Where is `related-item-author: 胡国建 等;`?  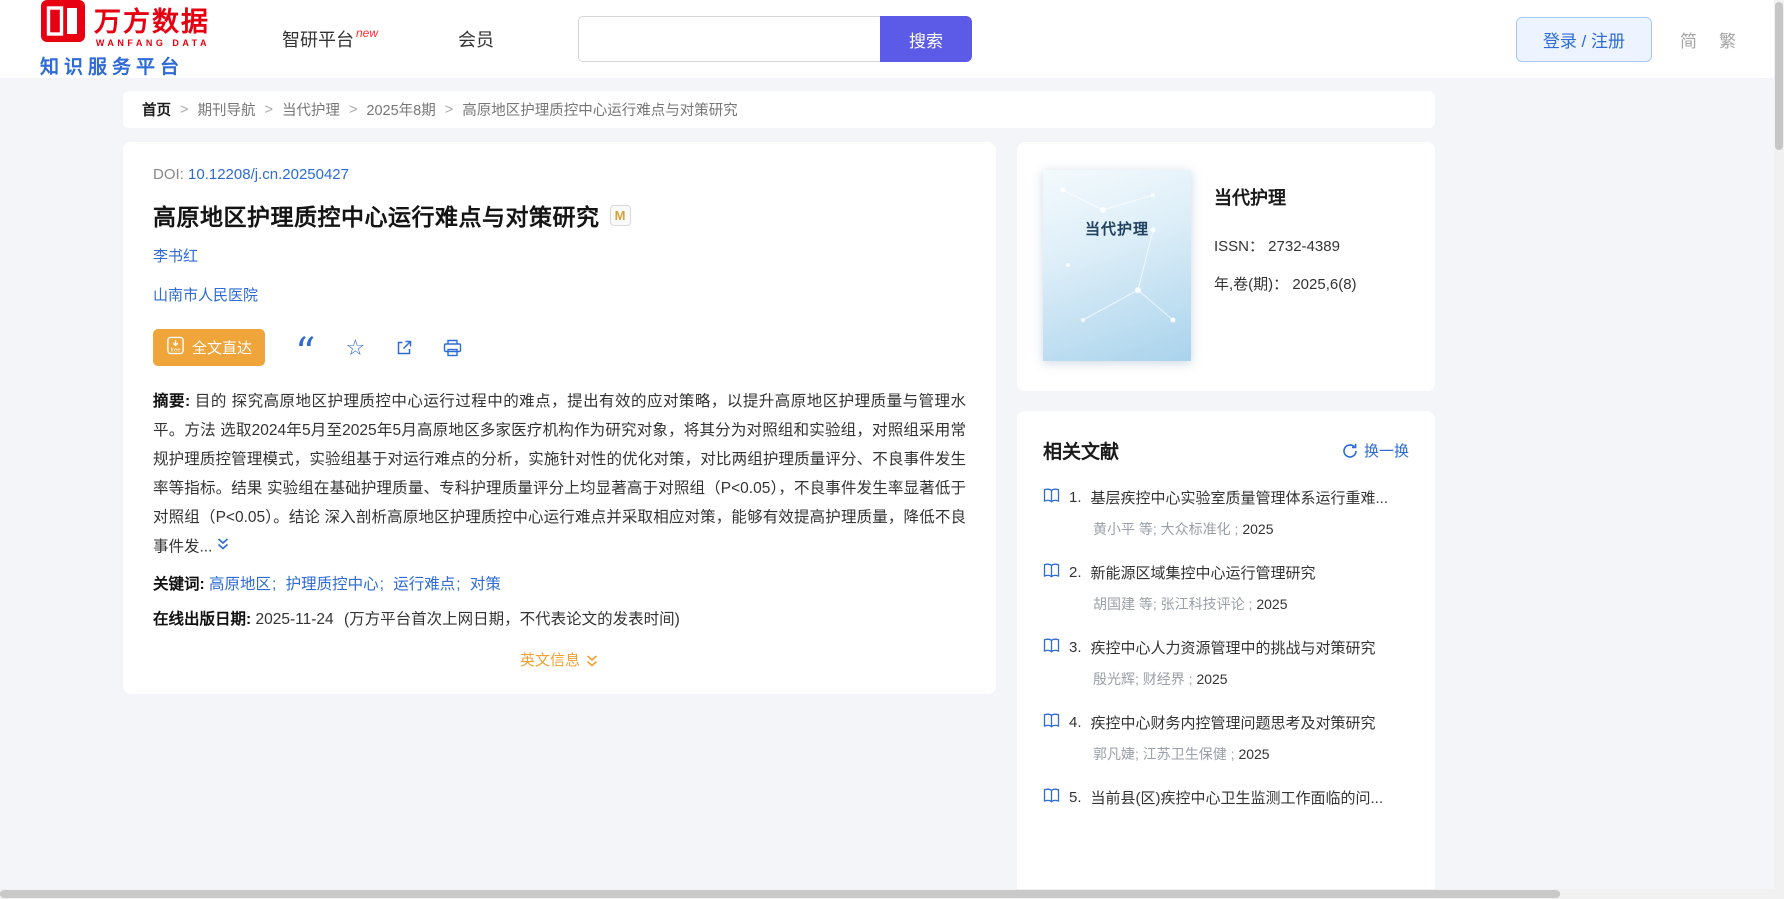
related-item-author: 胡国建 等; is located at coordinates (1125, 604).